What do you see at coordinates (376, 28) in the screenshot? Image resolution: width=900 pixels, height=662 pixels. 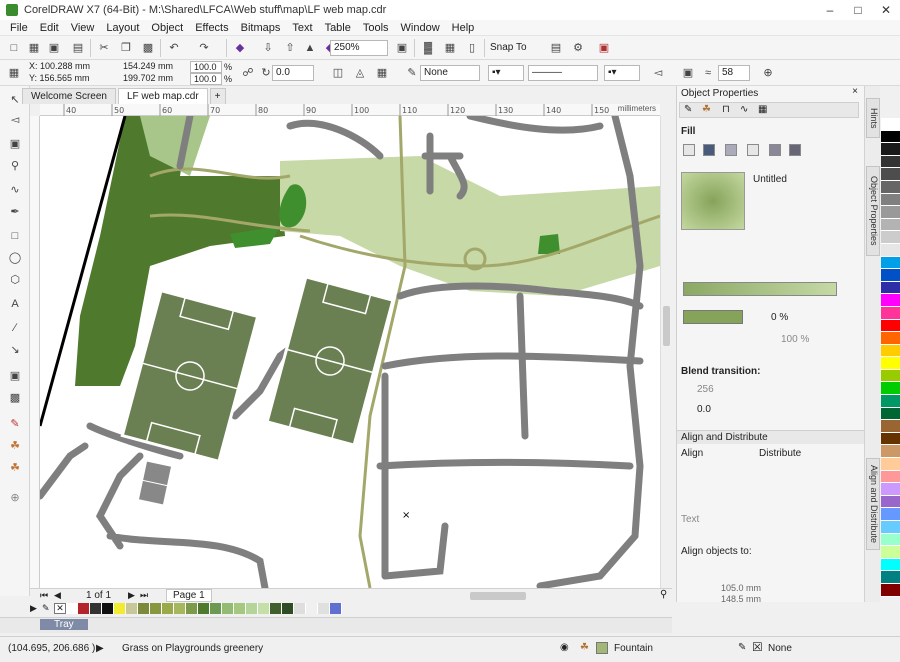 I see `menu-tools: Tools` at bounding box center [376, 28].